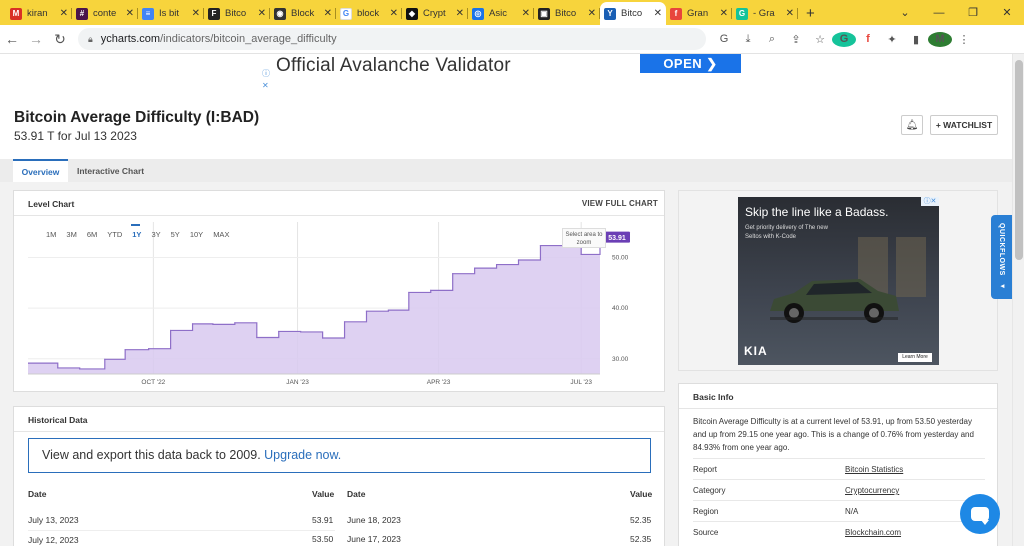 Image resolution: width=1024 pixels, height=546 pixels. I want to click on caret-left-icon: ◂, so click(1002, 286).